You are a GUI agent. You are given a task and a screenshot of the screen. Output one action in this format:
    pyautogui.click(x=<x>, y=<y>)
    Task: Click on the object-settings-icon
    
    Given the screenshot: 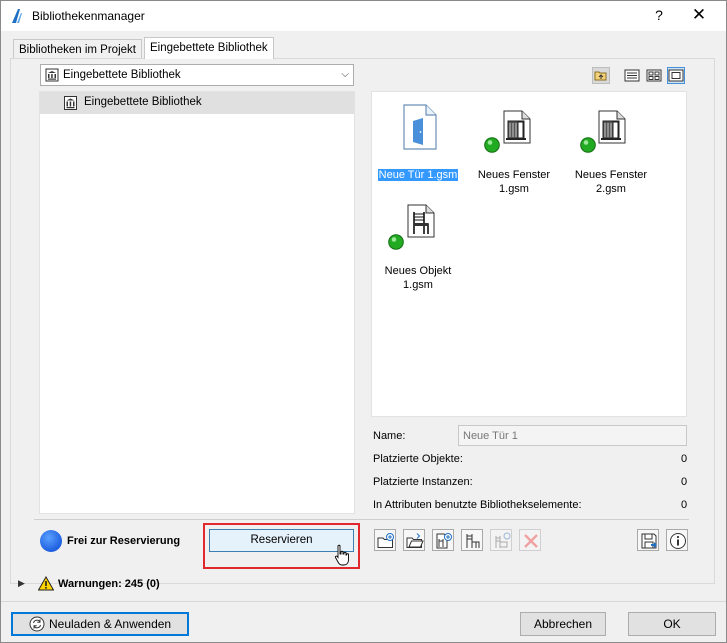 What is the action you would take?
    pyautogui.click(x=473, y=541)
    